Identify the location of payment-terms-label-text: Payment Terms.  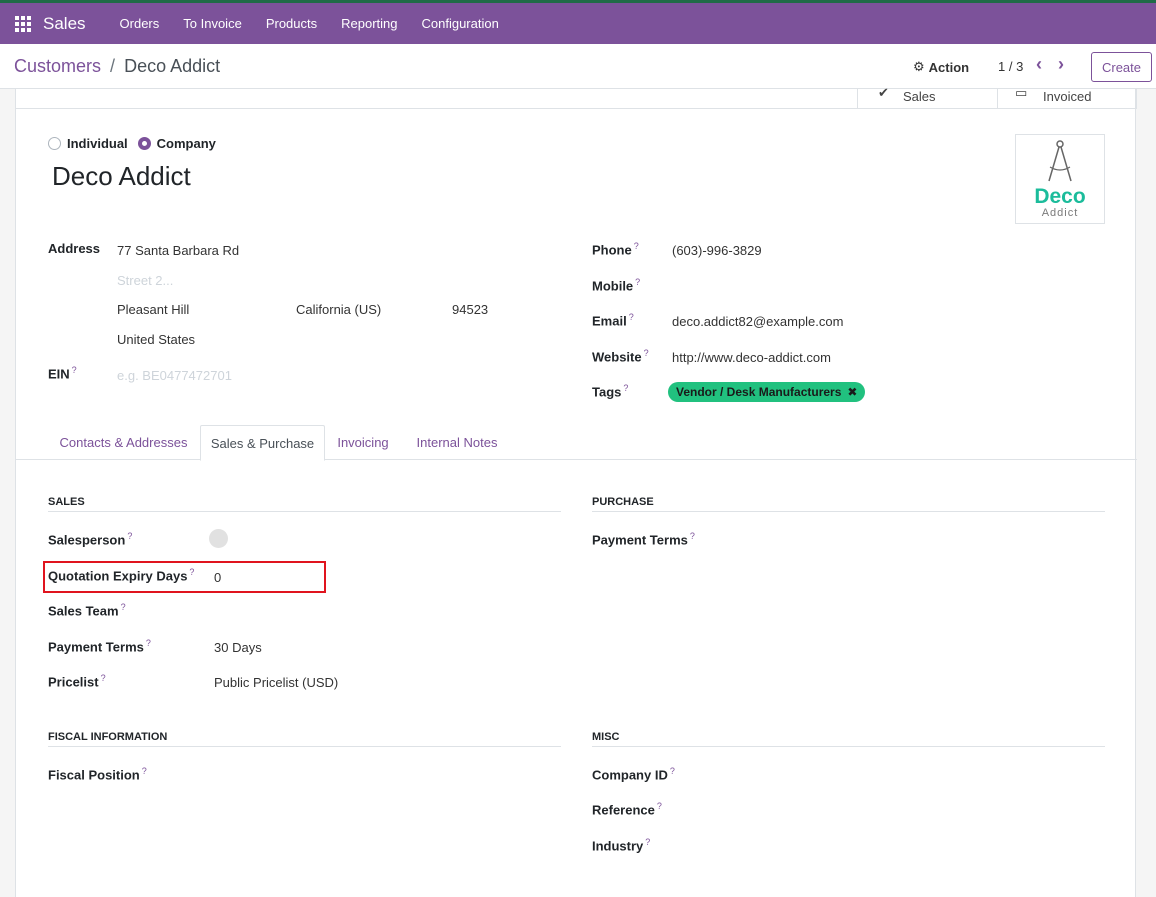
(96, 647).